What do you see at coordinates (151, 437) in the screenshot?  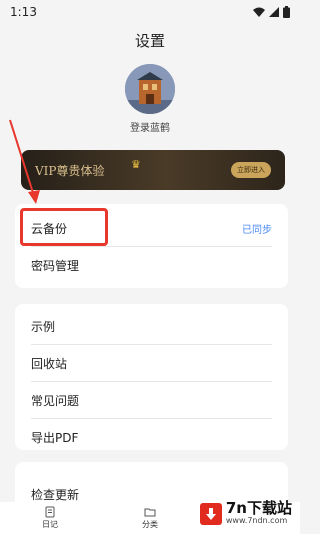 I see `settings-item-export-pdf: 导出PDF` at bounding box center [151, 437].